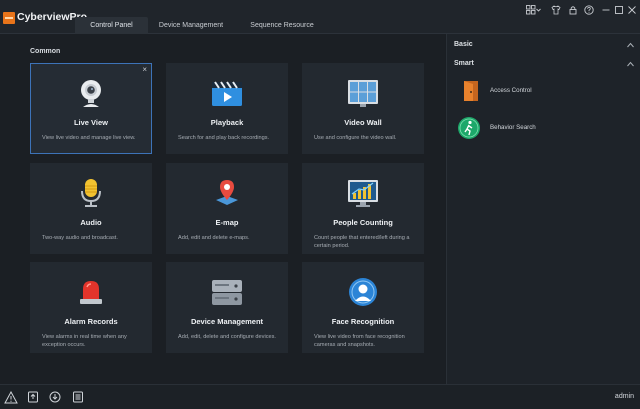  Describe the element at coordinates (531, 10) in the screenshot. I see `grid-menu-icon` at that location.